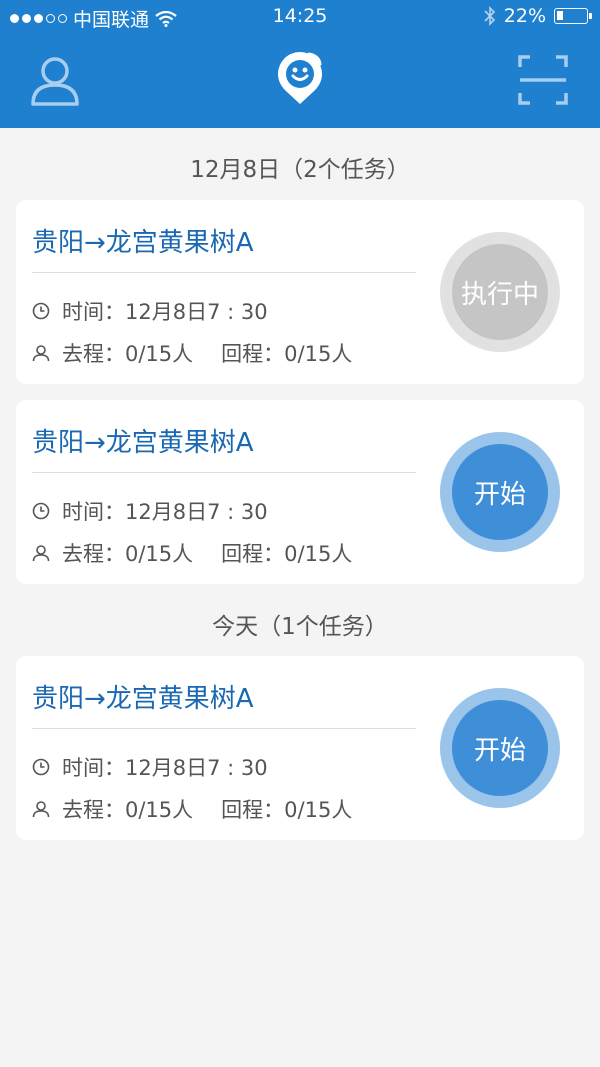 This screenshot has height=1067, width=600. What do you see at coordinates (573, 16) in the screenshot?
I see `battery-icon` at bounding box center [573, 16].